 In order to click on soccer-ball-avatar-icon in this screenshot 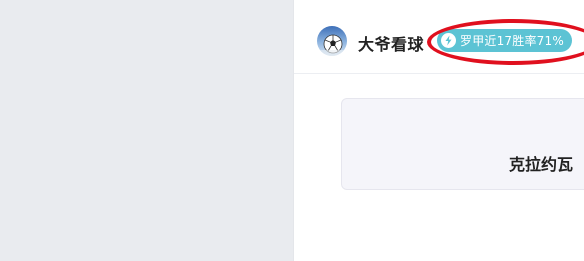, I will do `click(332, 41)`.